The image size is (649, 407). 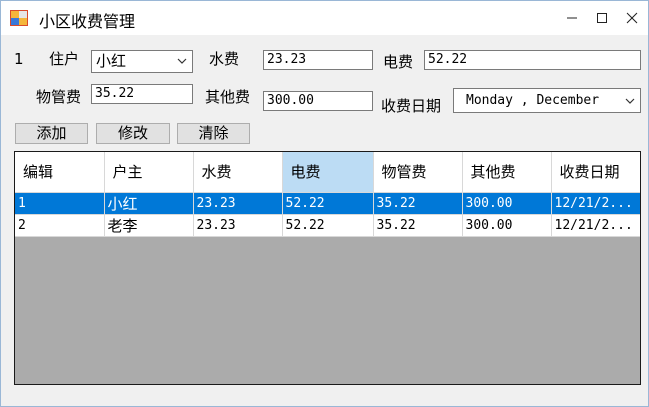 I want to click on column-header: 物管费, so click(x=418, y=172).